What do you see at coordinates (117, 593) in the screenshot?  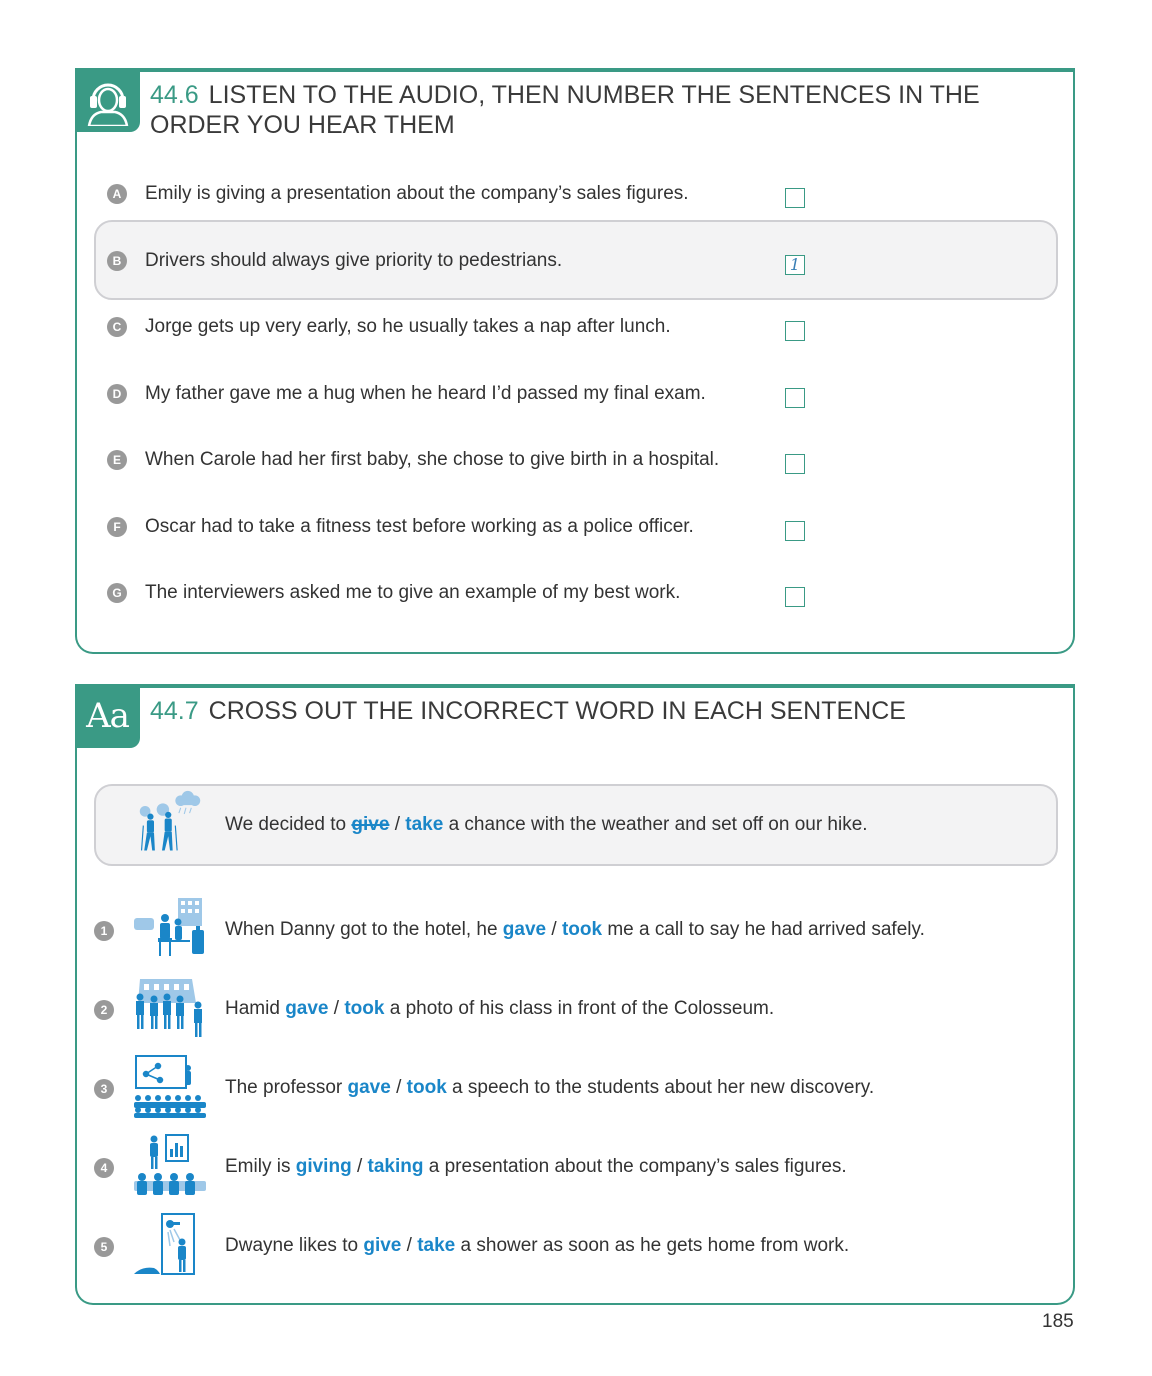 I see `letter-badge: G` at bounding box center [117, 593].